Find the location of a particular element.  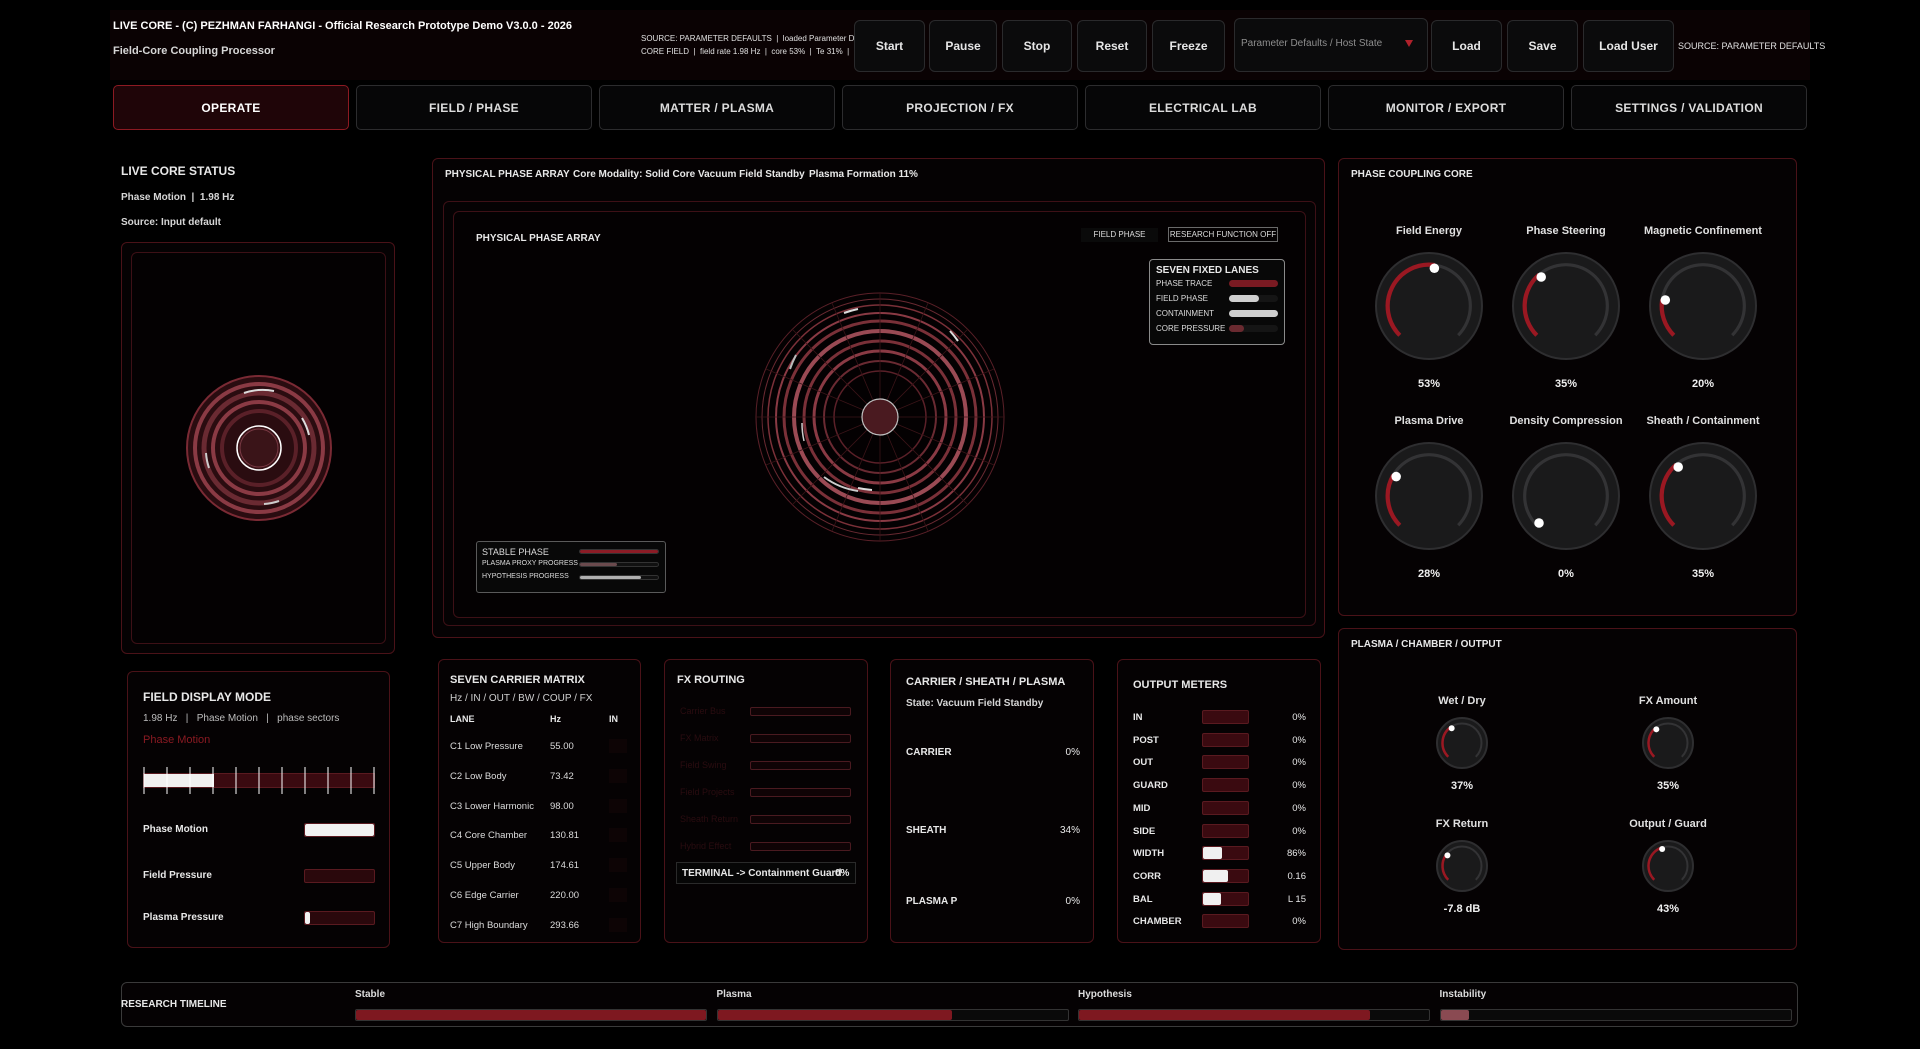

field-display-info: 1.98 Hz | Phase Motion | phase sectors is located at coordinates (241, 718).